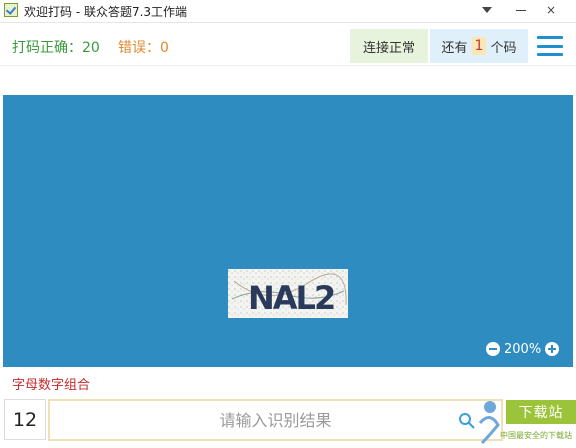  Describe the element at coordinates (493, 349) in the screenshot. I see `zoom-out-icon` at that location.